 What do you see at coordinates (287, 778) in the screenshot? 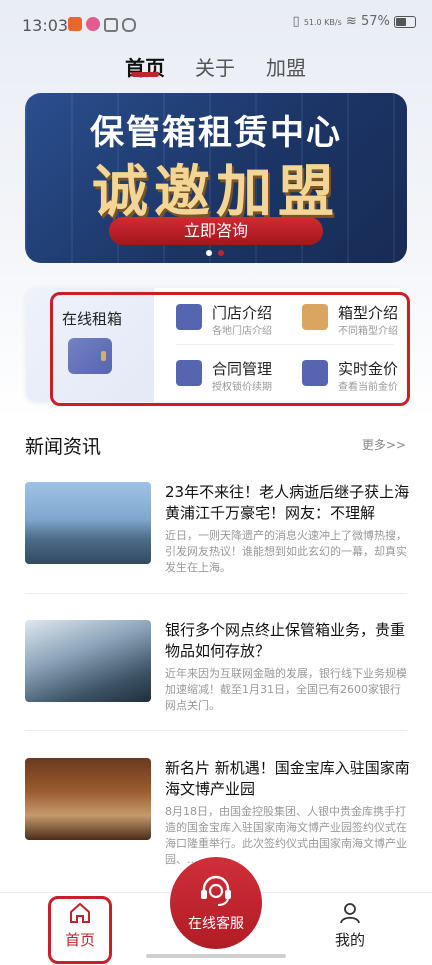
I see `news-headline: 新名片 新机遇！国金宝库入驻国家南海文博产业园` at bounding box center [287, 778].